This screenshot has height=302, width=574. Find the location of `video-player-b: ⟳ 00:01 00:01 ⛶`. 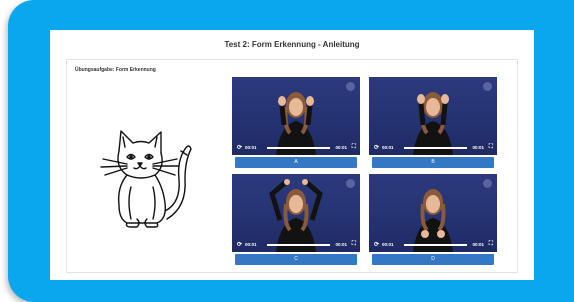

video-player-b: ⟳ 00:01 00:01 ⛶ is located at coordinates (433, 116).